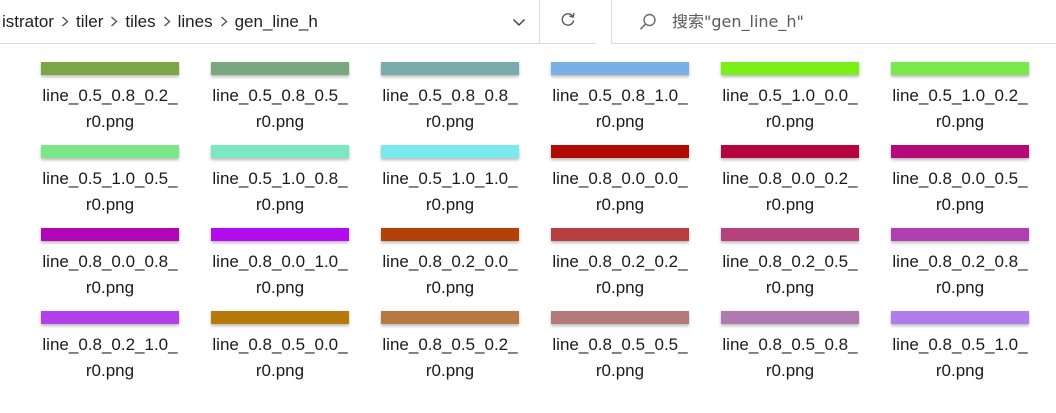 Image resolution: width=1056 pixels, height=413 pixels. I want to click on file-item: line_0.8_0.2_0.0_ r0.png, so click(450, 259).